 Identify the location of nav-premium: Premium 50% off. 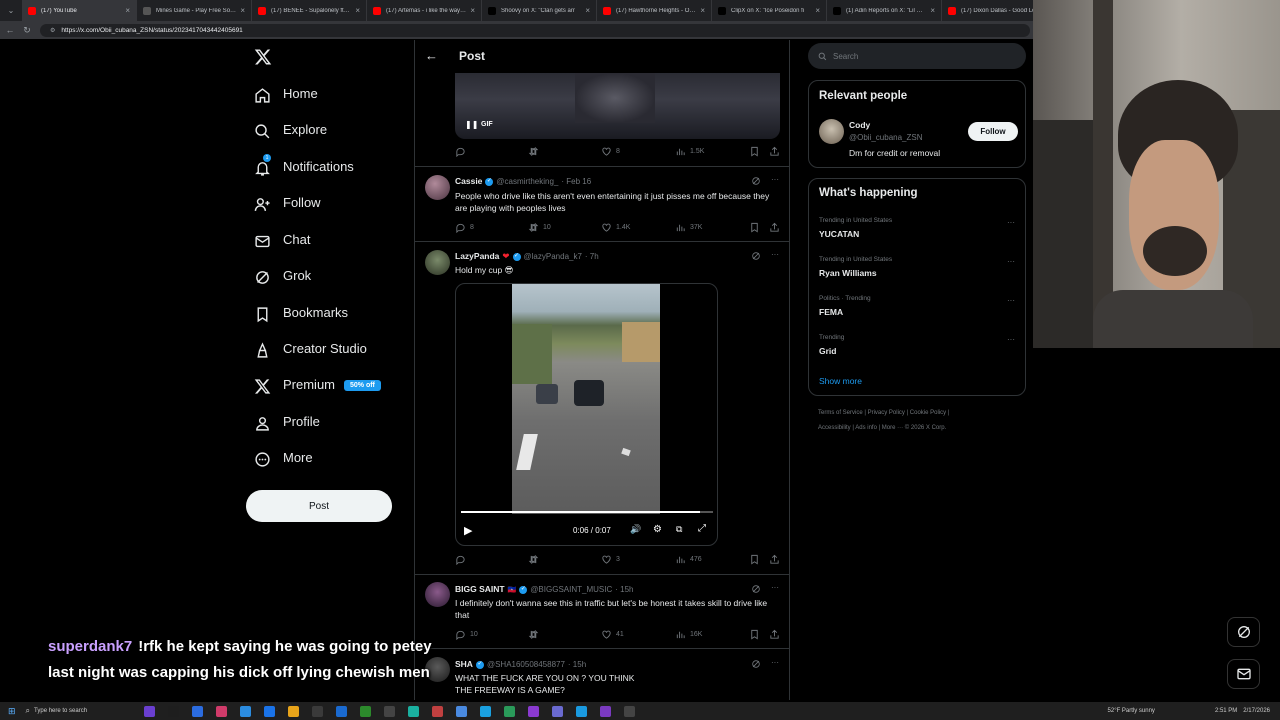
(317, 386).